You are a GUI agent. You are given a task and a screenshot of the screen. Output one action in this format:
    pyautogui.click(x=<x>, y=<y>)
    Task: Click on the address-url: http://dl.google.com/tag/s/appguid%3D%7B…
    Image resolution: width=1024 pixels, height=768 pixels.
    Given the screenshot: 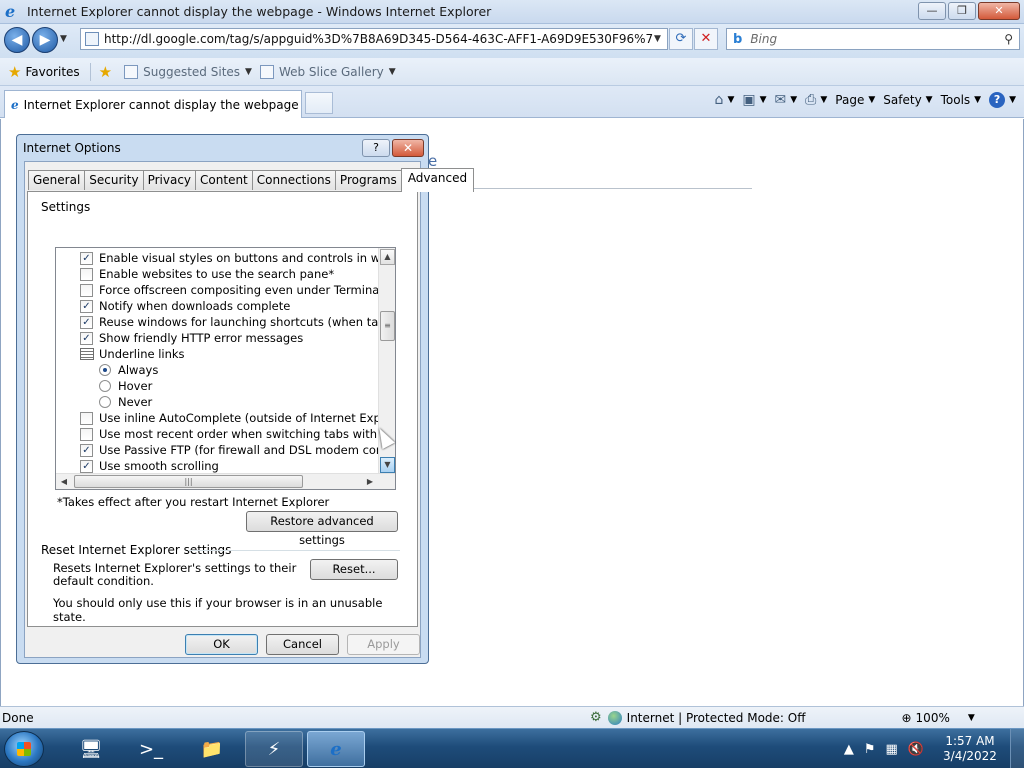 What is the action you would take?
    pyautogui.click(x=379, y=39)
    